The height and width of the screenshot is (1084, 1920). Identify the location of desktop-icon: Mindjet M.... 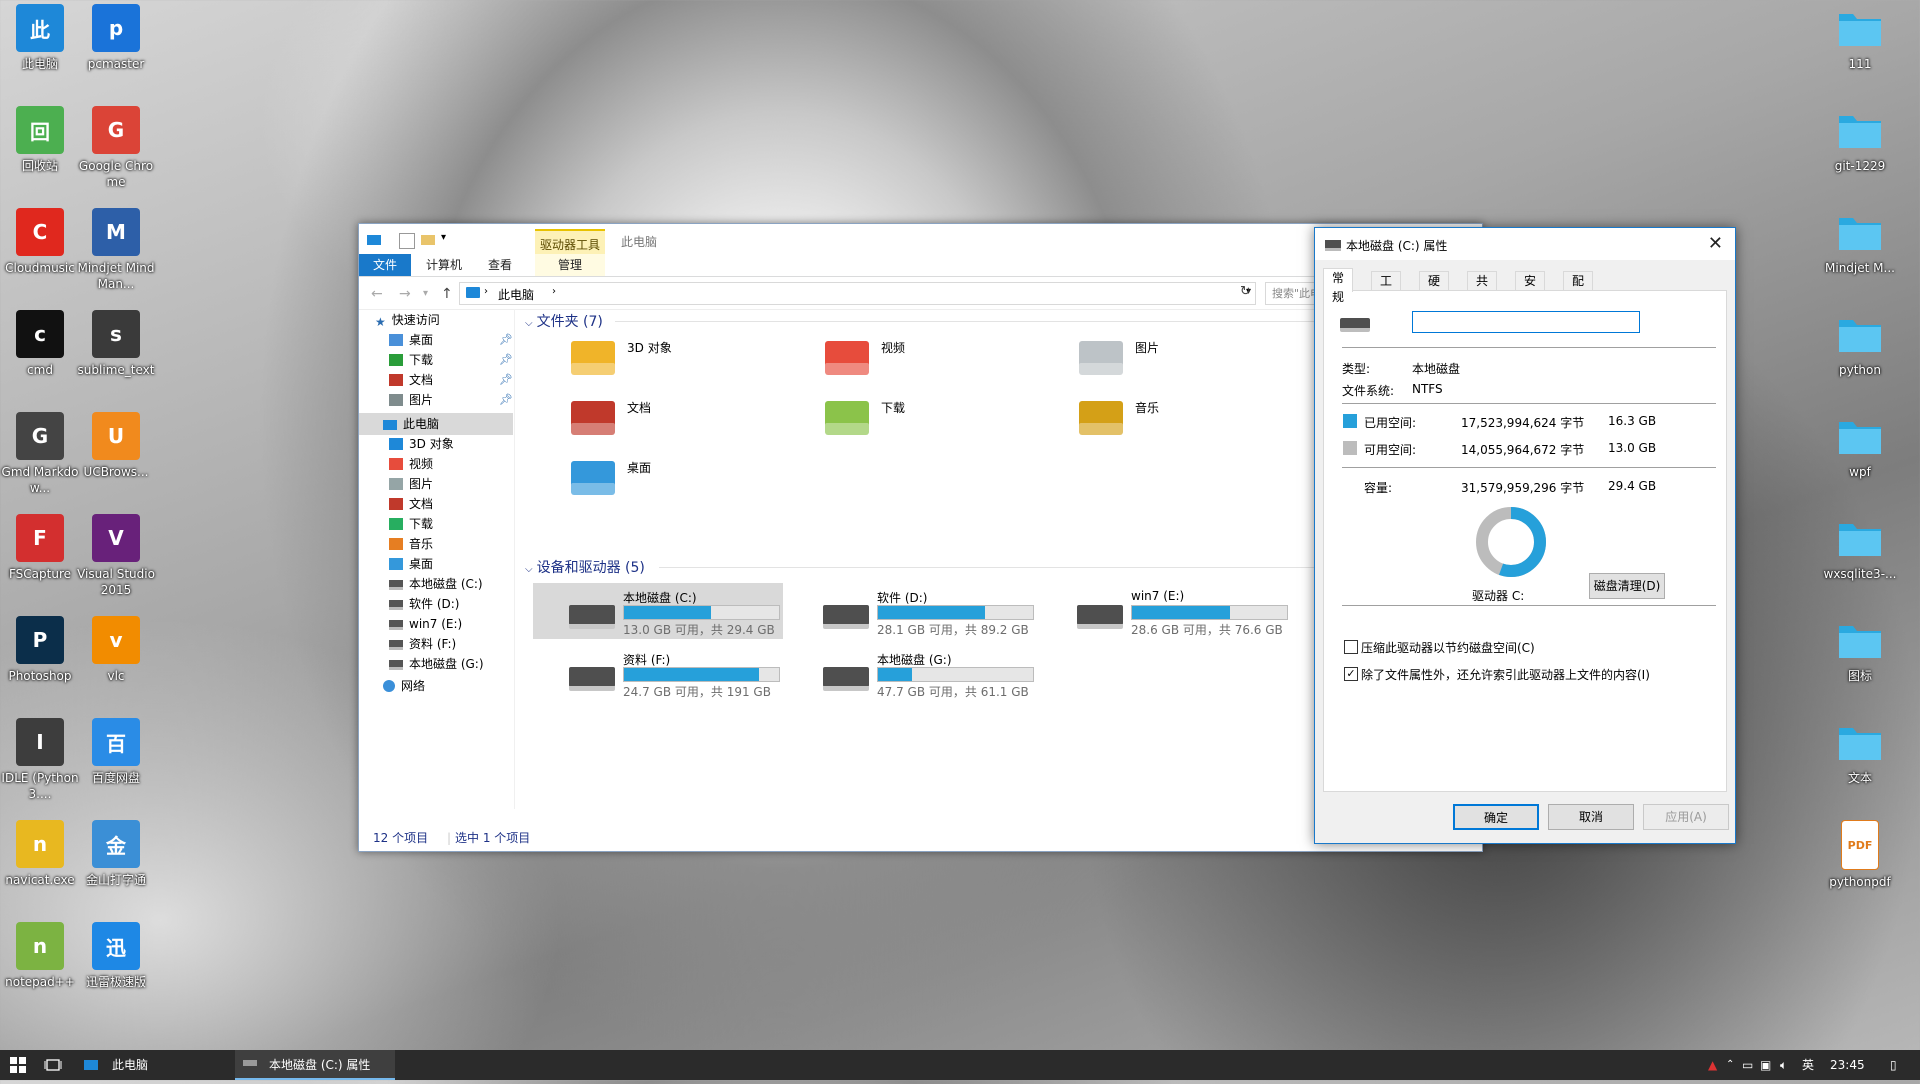
(1860, 242).